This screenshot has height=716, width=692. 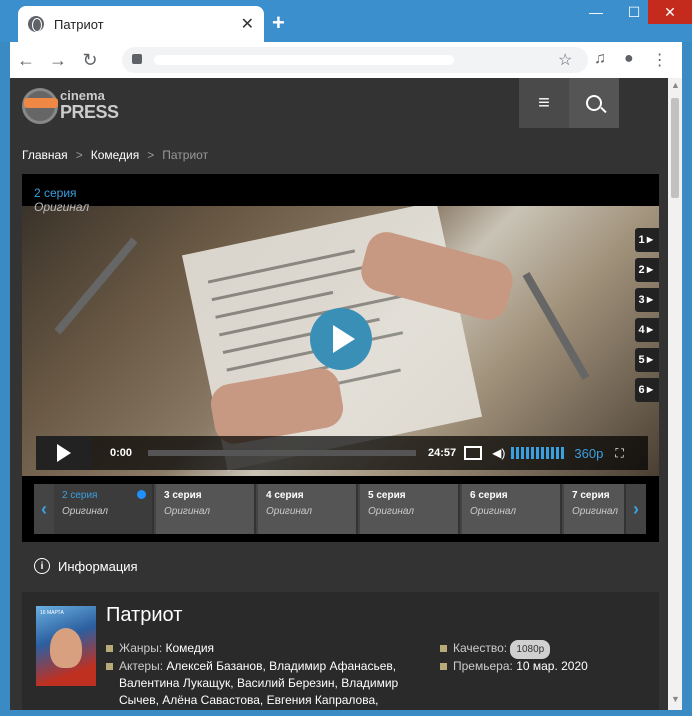 I want to click on active-dot, so click(x=141, y=494).